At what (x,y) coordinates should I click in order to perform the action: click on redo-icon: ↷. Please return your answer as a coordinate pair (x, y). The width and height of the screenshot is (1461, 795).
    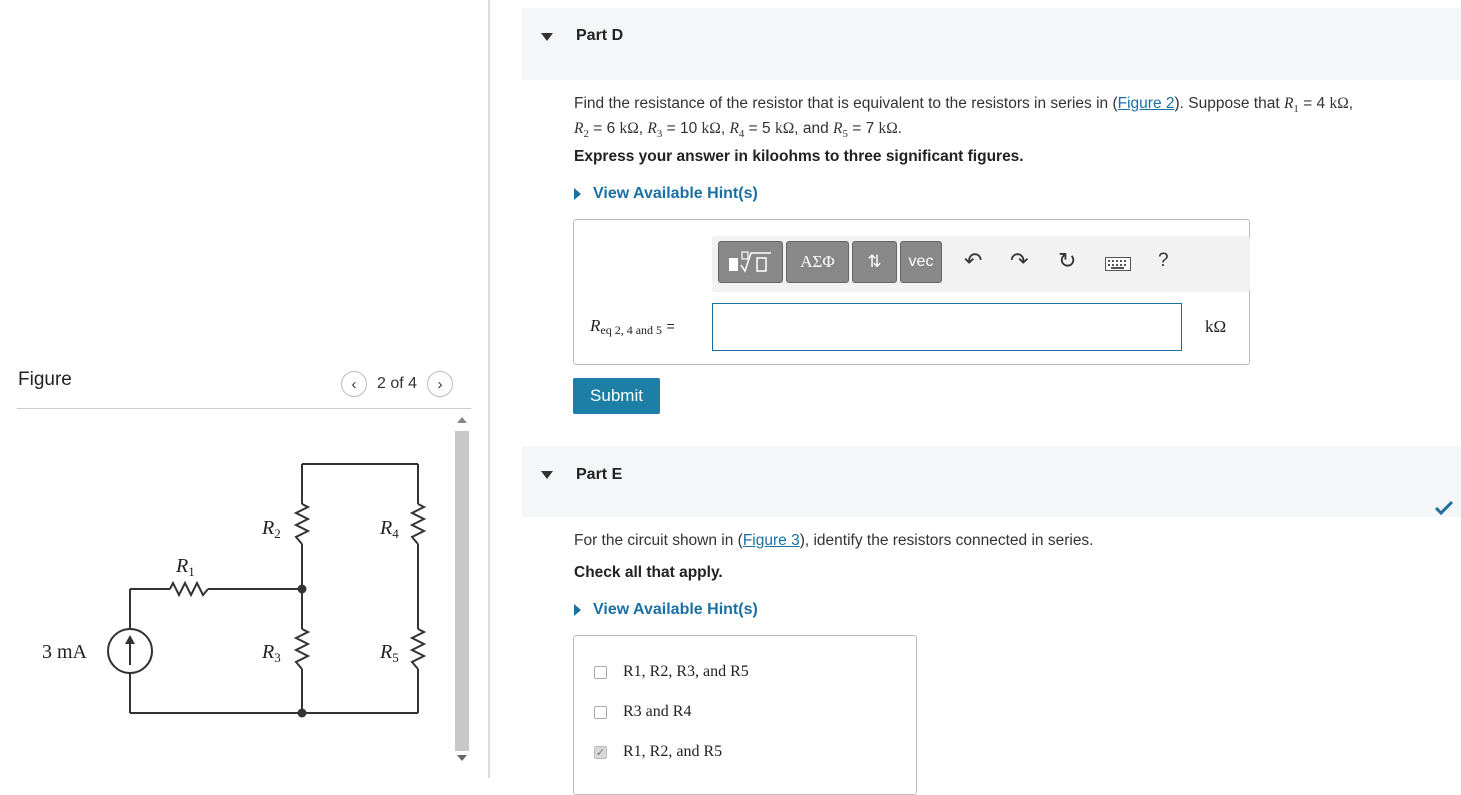
    Looking at the image, I should click on (1019, 260).